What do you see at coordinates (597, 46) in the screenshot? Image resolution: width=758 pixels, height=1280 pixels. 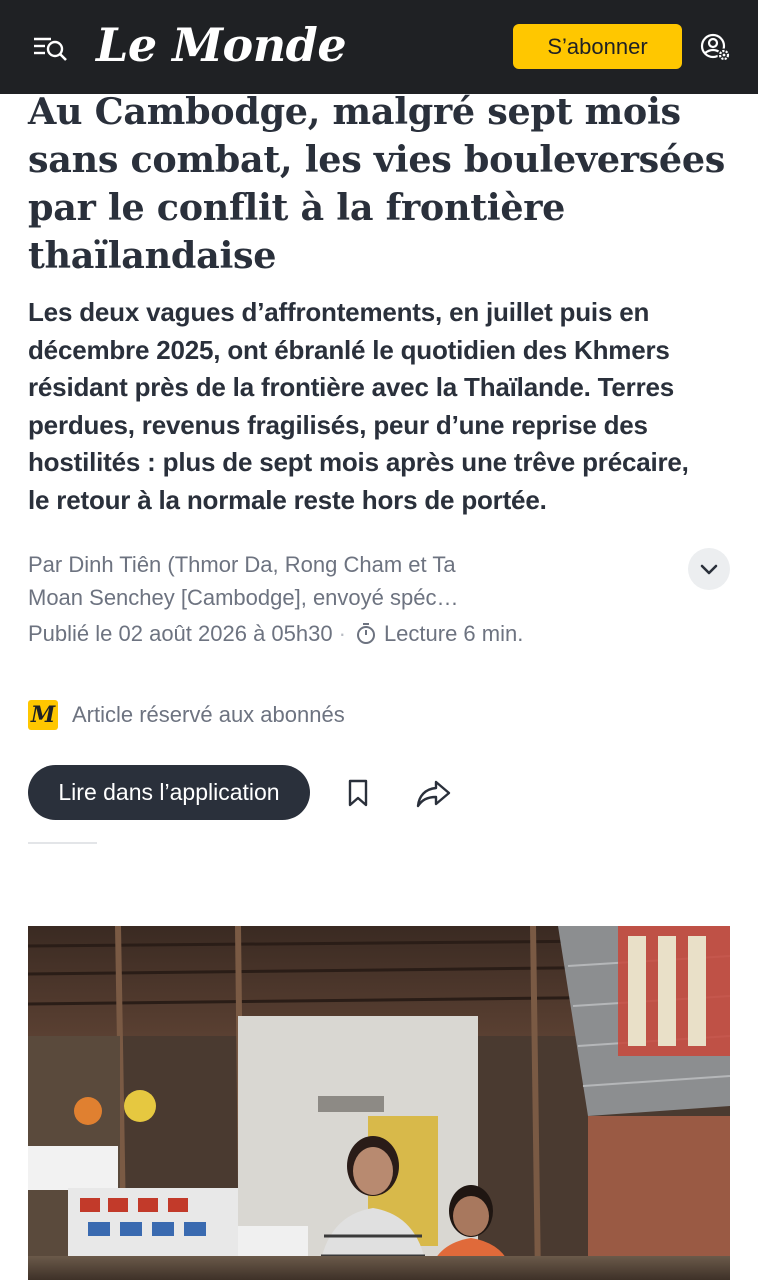 I see `subscribe-button: S’abonner` at bounding box center [597, 46].